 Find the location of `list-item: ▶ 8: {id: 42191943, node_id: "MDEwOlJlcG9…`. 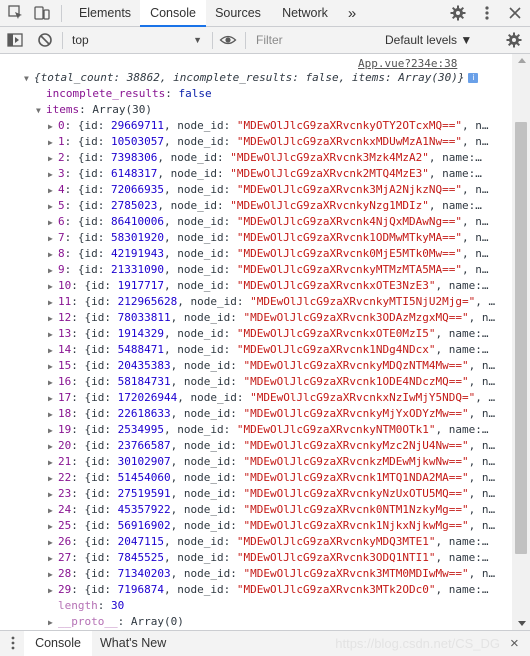

list-item: ▶ 8: {id: 42191943, node_id: "MDEwOlJlcG9… is located at coordinates (268, 254).